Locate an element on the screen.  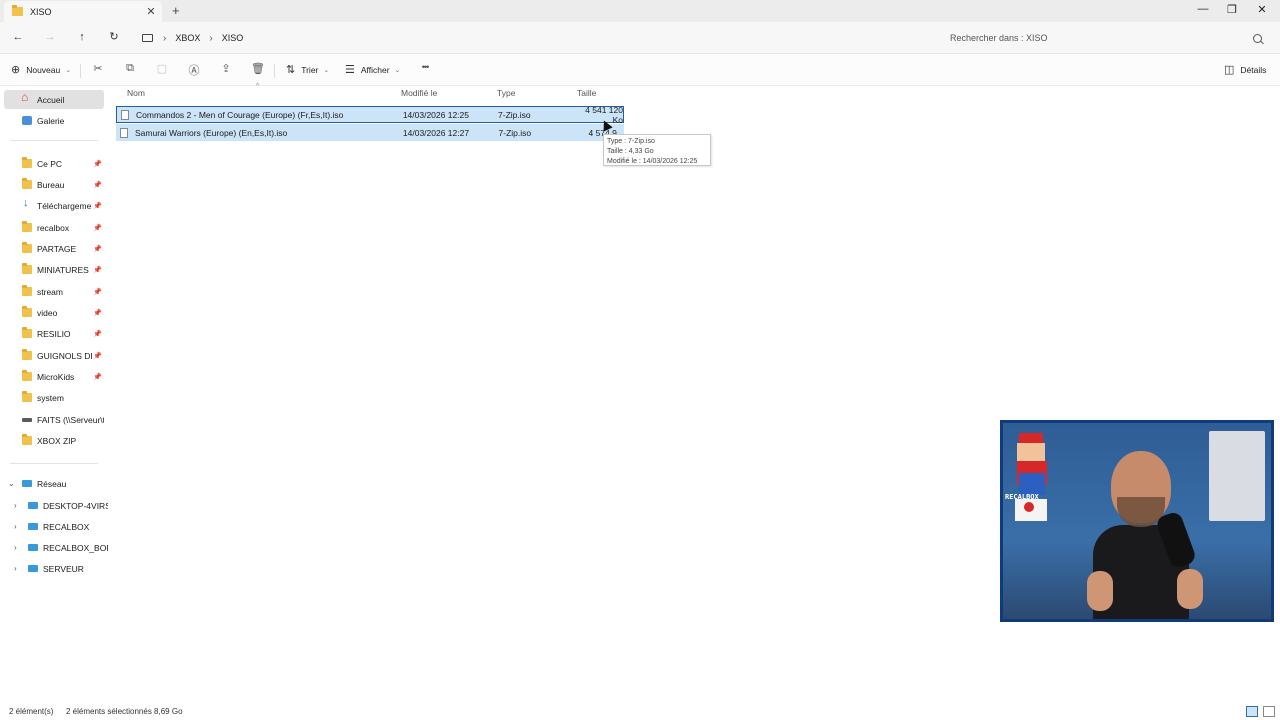
mario-figure-icon is located at coordinates (1031, 477).